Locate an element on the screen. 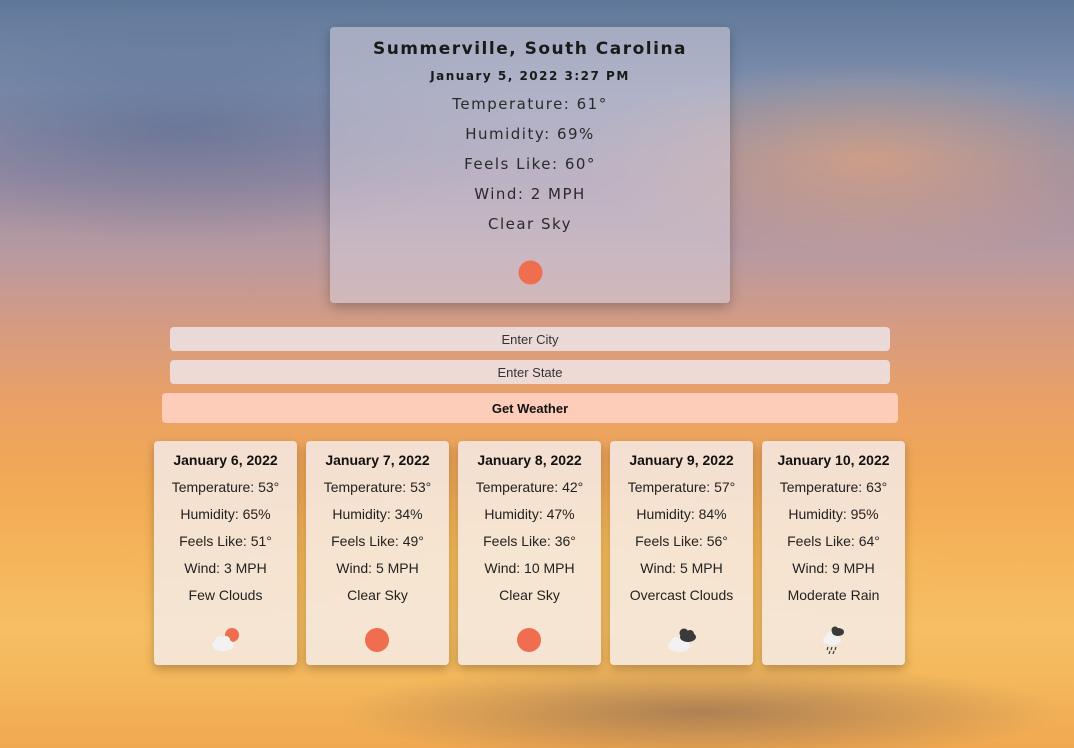  forecast-feels-like: Feels Like: 64° is located at coordinates (833, 541).